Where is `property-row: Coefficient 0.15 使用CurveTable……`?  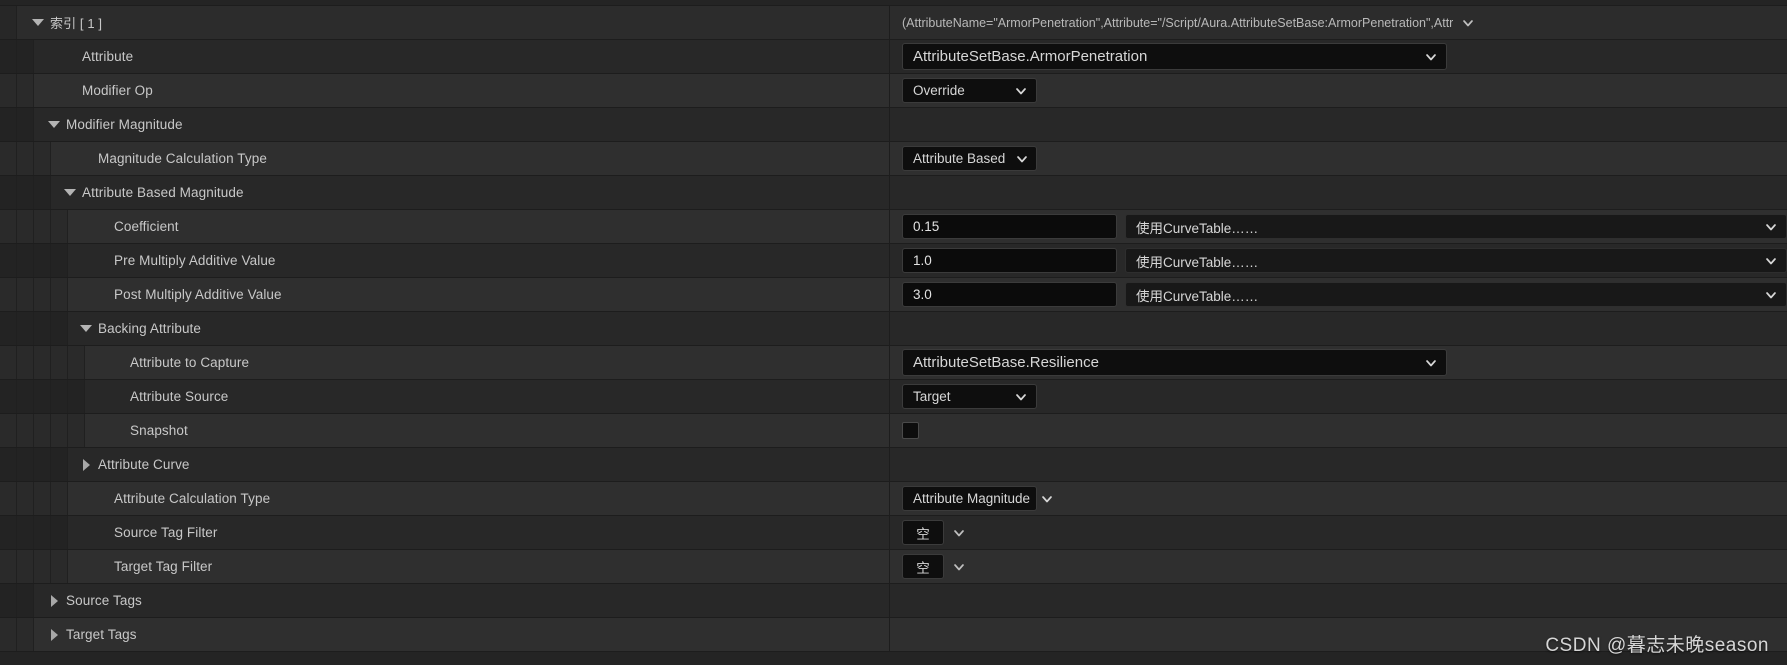 property-row: Coefficient 0.15 使用CurveTable…… is located at coordinates (893, 227).